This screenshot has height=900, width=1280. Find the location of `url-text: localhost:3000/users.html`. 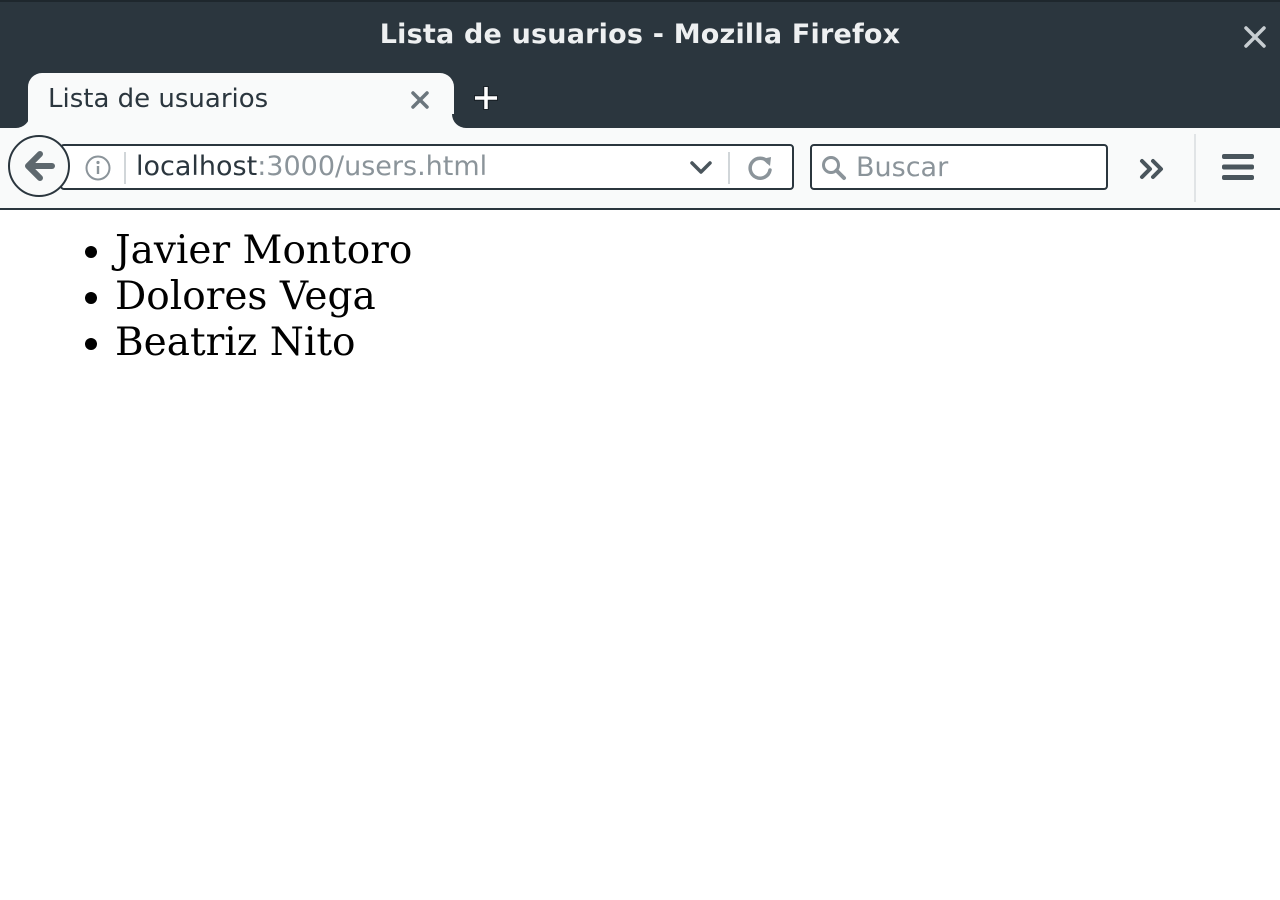

url-text: localhost:3000/users.html is located at coordinates (311, 167).